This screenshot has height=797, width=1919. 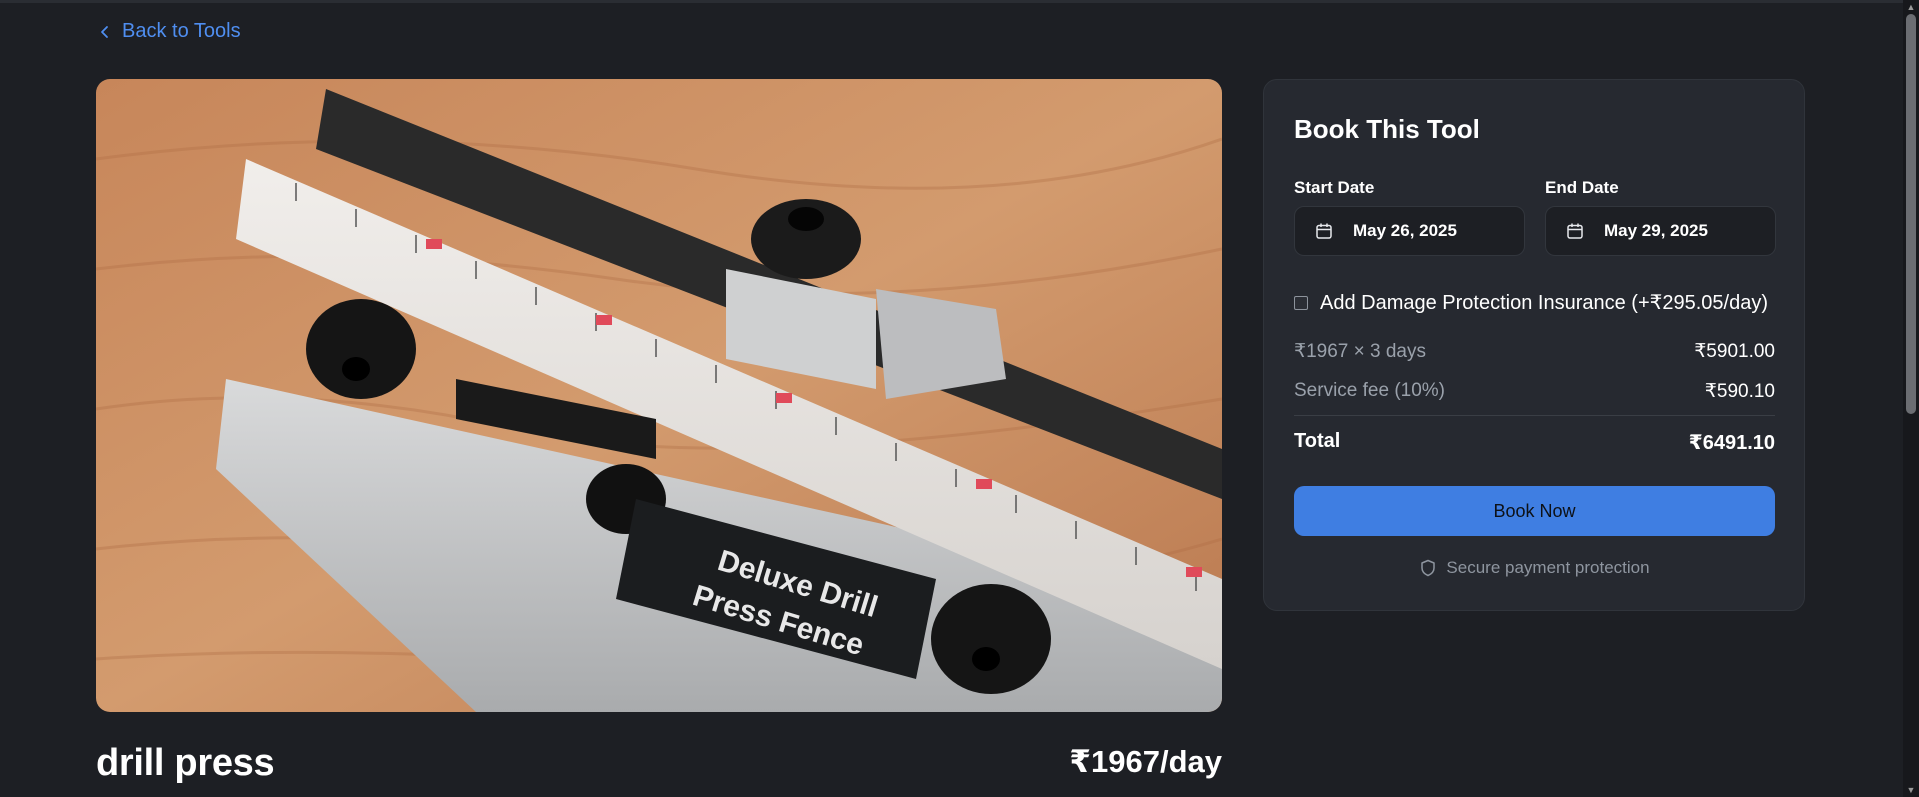 I want to click on back-to-tools-link: Back to Tools, so click(x=169, y=31).